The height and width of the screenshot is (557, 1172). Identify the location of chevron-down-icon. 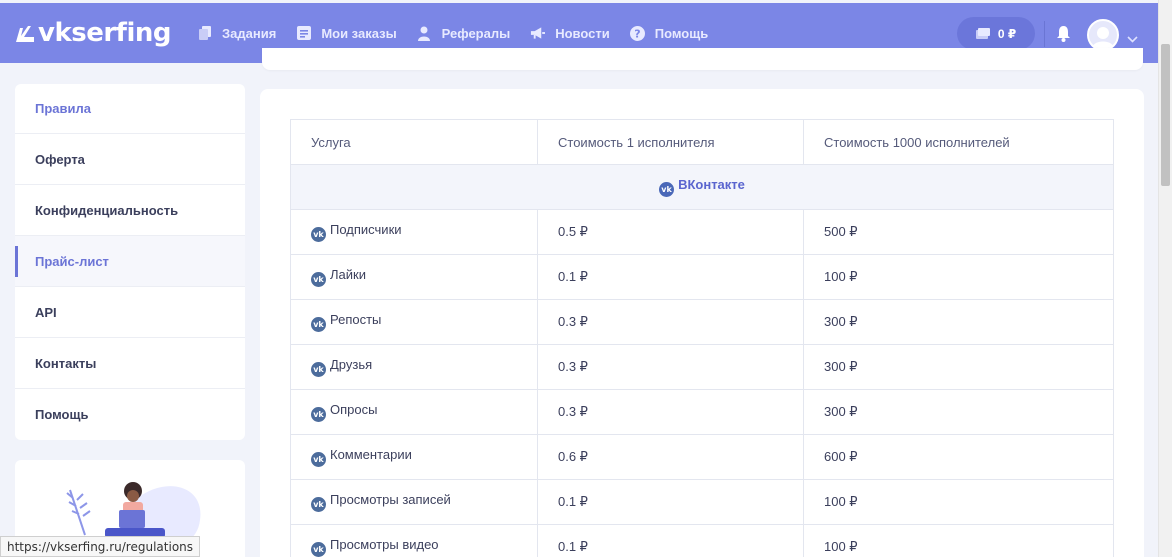
(1132, 39).